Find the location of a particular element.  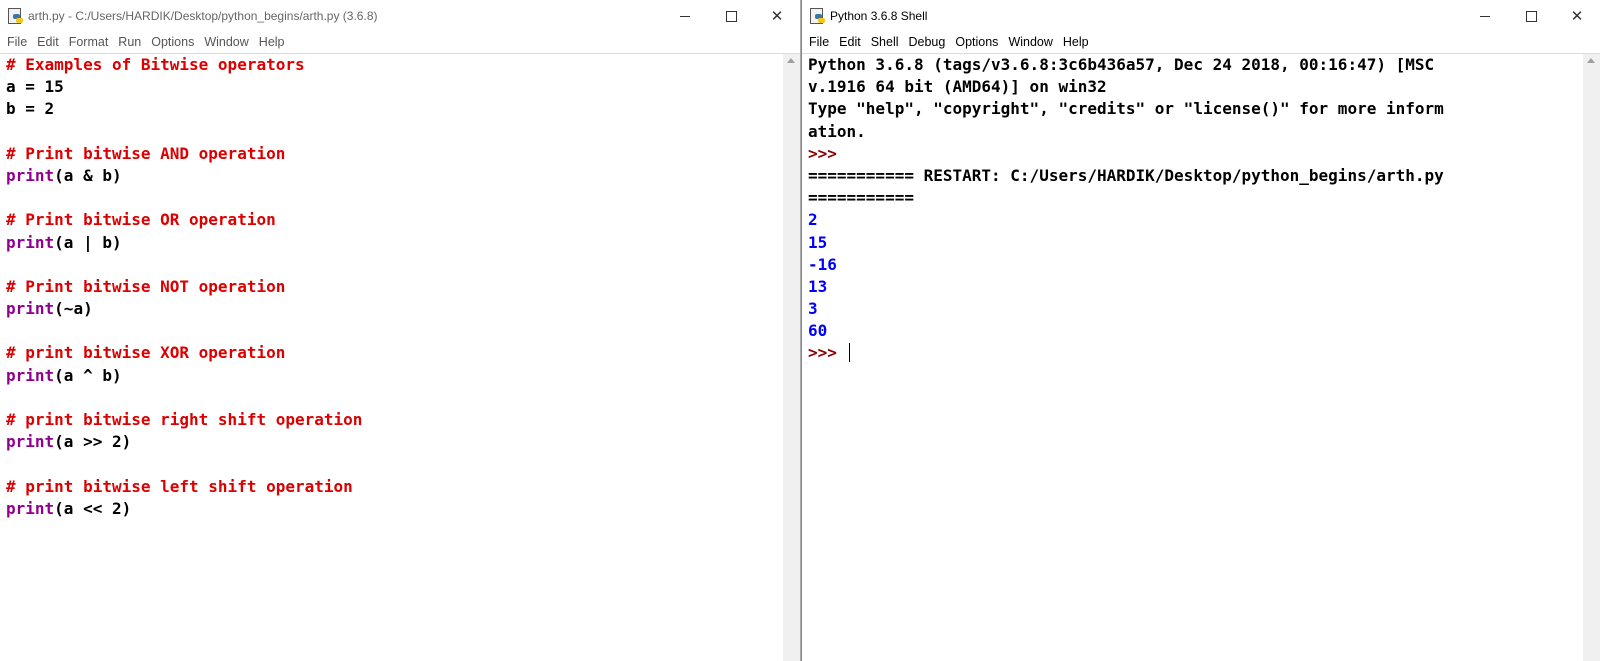

close-icon: ✕ is located at coordinates (777, 15).